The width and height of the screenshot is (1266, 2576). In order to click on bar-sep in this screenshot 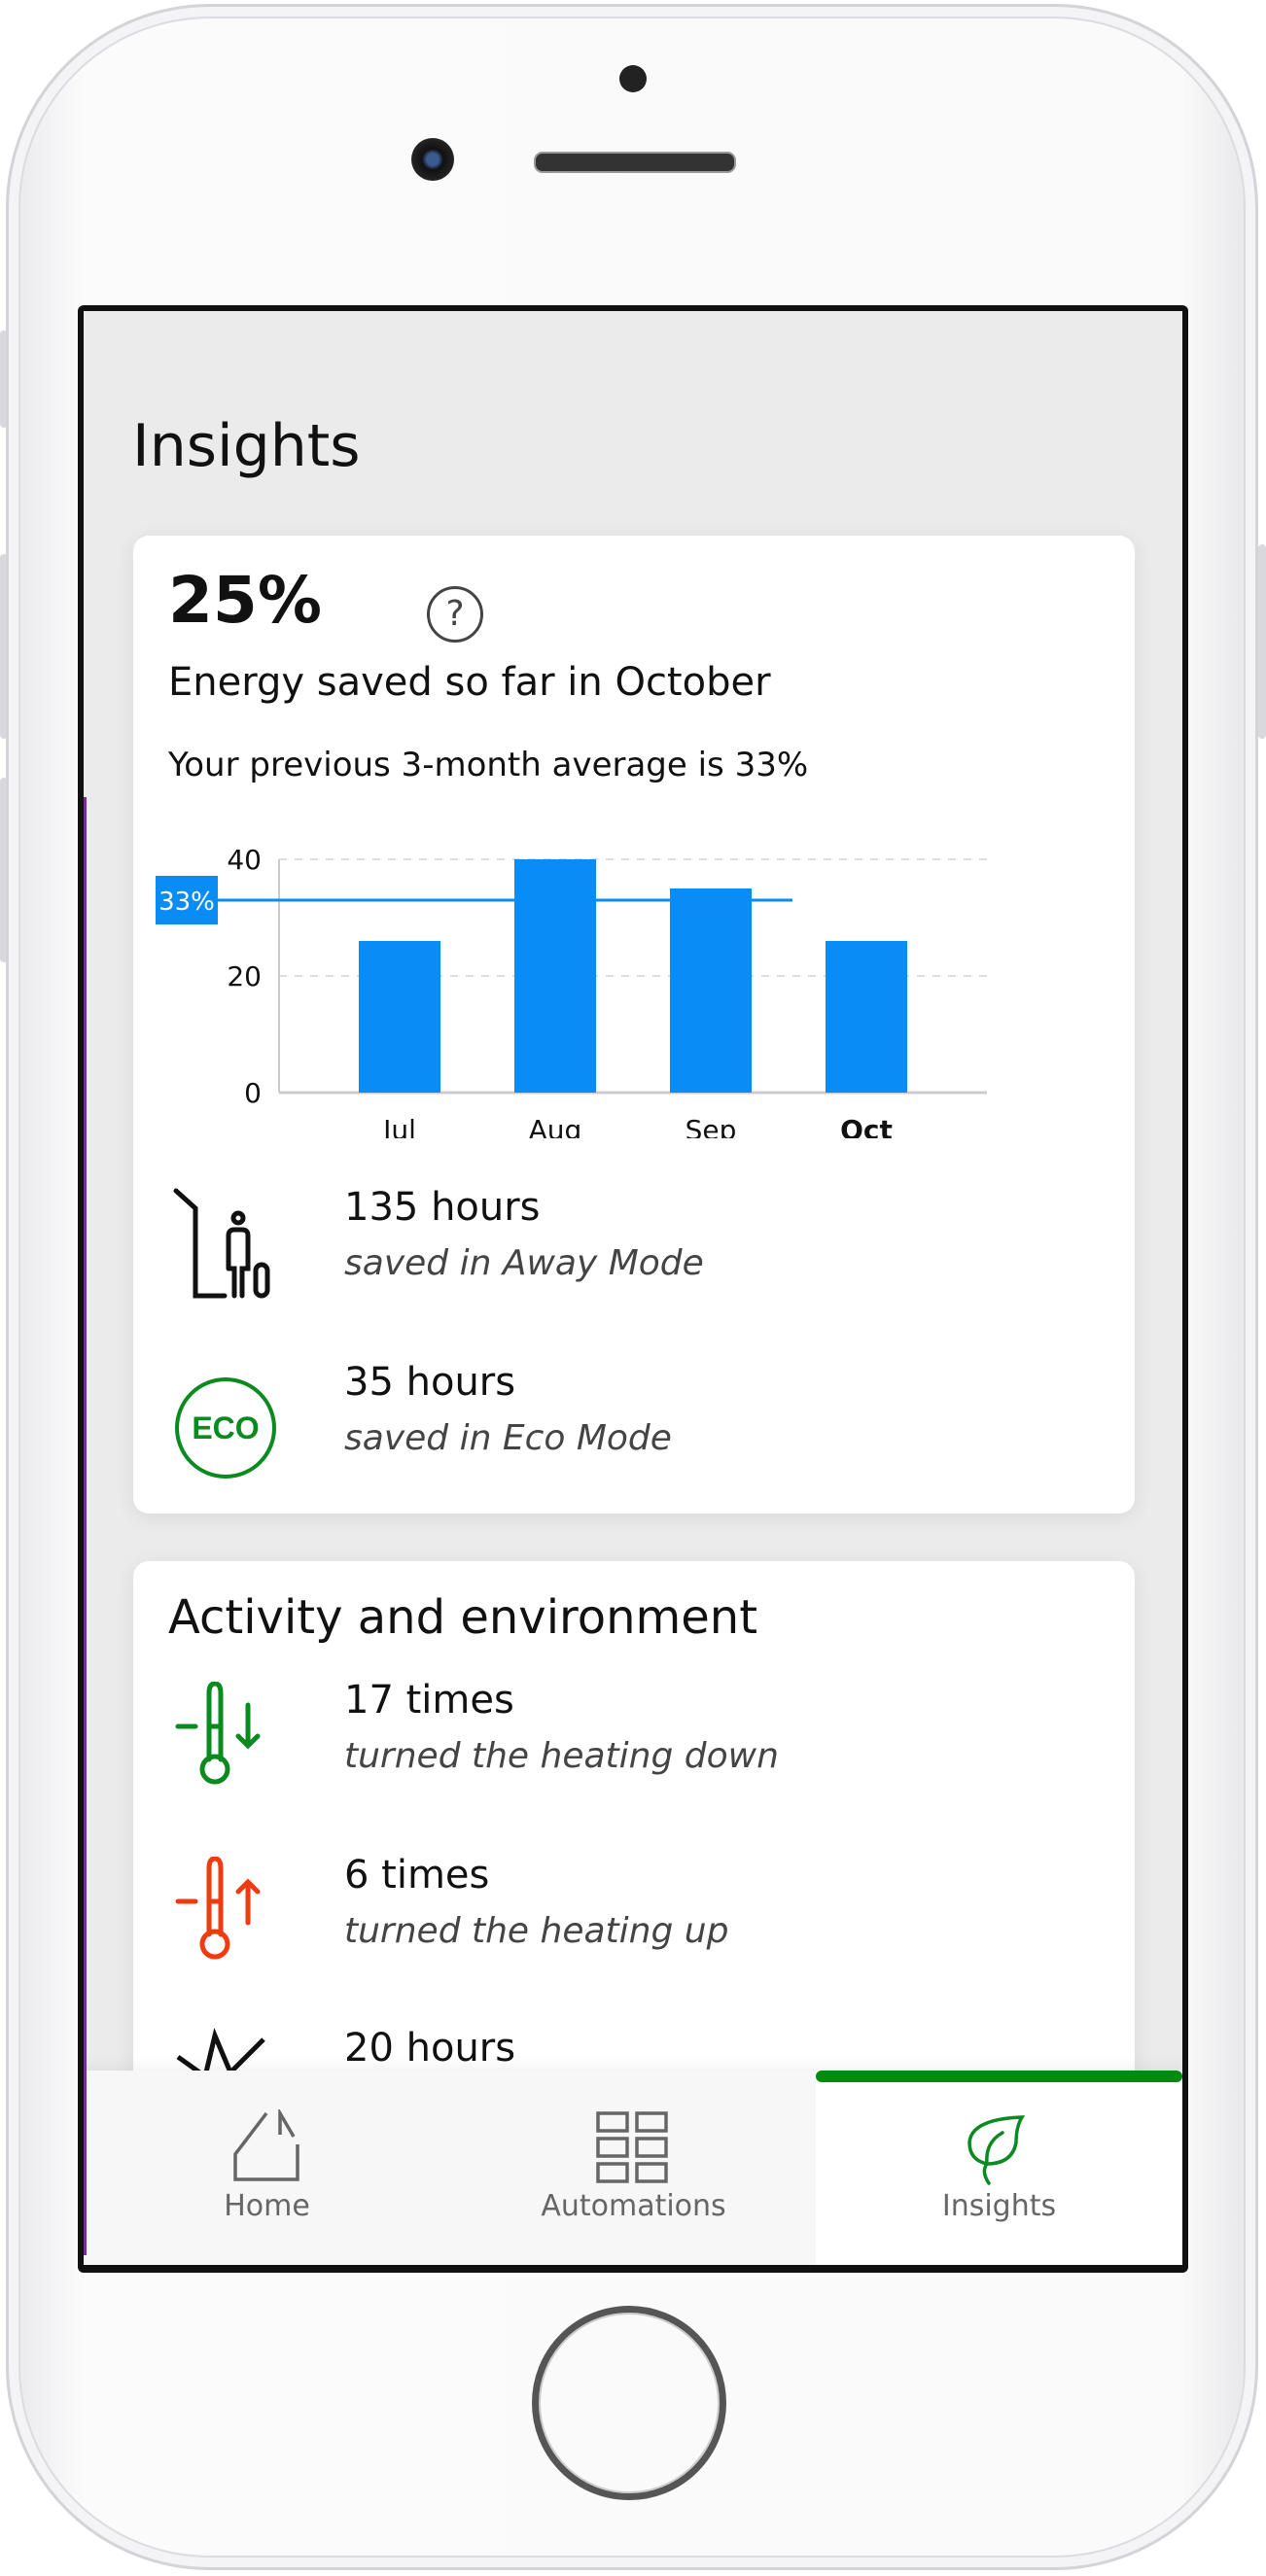, I will do `click(711, 991)`.